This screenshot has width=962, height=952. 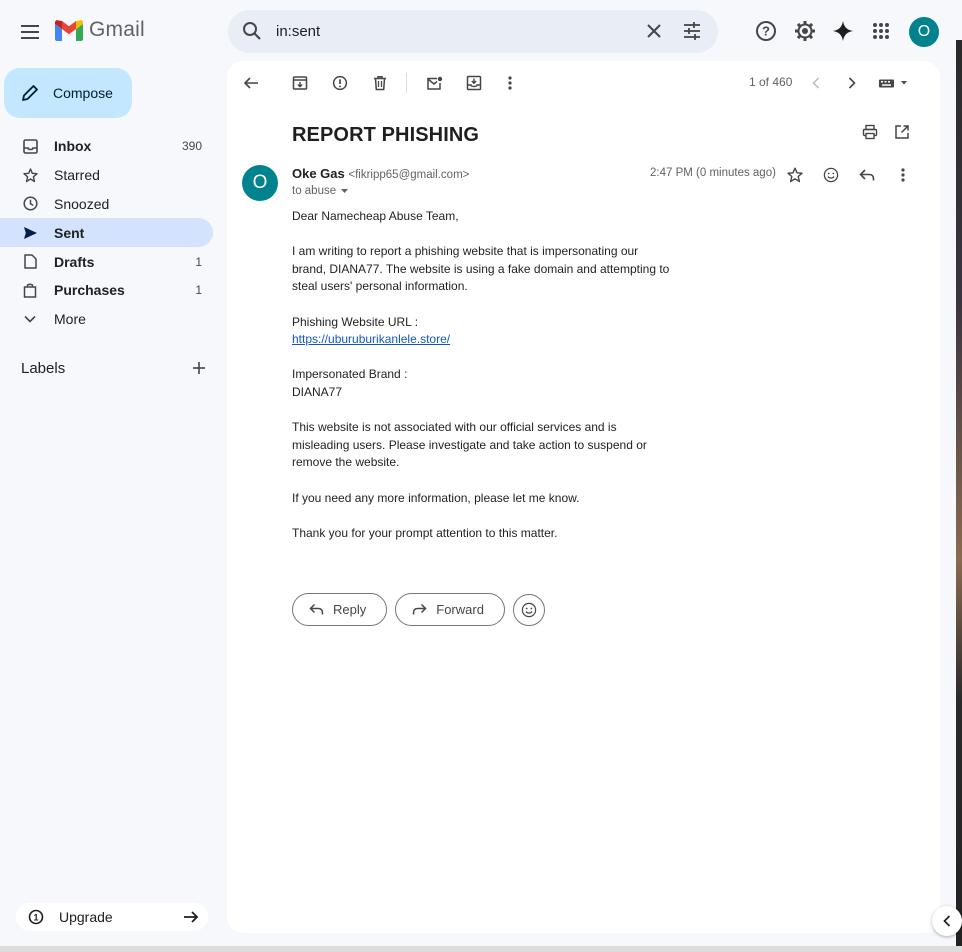 What do you see at coordinates (406, 83) in the screenshot?
I see `toolbar-divider` at bounding box center [406, 83].